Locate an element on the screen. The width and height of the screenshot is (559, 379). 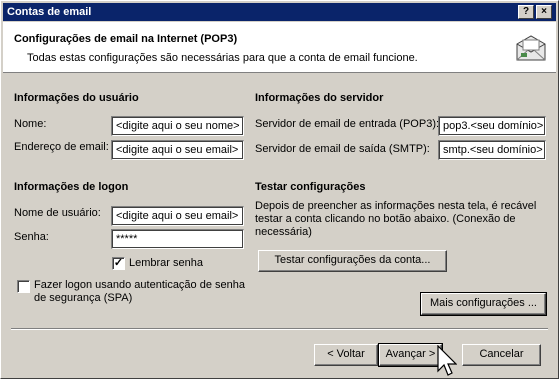
cancel-button: Cancelar is located at coordinates (501, 355).